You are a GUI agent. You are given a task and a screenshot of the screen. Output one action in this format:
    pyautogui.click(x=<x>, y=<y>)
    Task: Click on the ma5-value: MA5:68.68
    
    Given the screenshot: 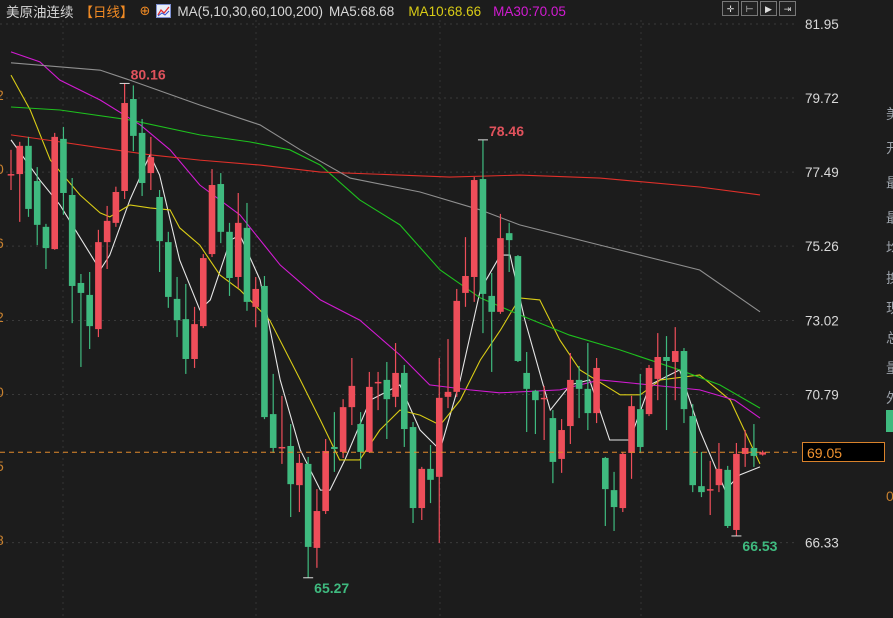 What is the action you would take?
    pyautogui.click(x=362, y=11)
    